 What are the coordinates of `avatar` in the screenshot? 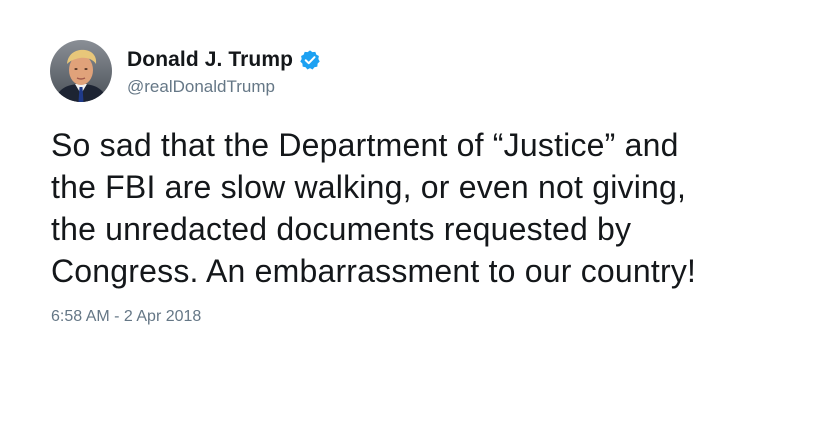 It's located at (81, 71).